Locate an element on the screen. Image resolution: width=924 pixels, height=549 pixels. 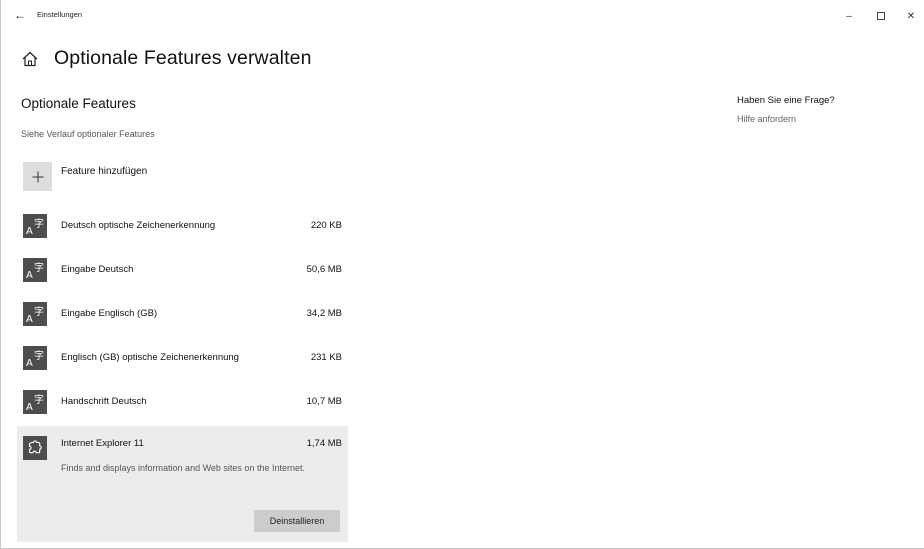
page-header: Optionale Features verwalten is located at coordinates (166, 58).